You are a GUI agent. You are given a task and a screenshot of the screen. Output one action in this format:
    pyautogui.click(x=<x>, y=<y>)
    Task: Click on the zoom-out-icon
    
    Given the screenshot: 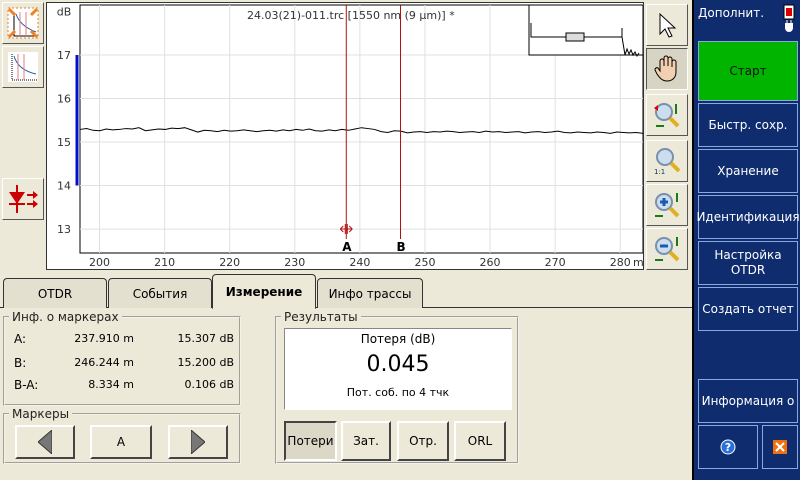 What is the action you would take?
    pyautogui.click(x=667, y=249)
    